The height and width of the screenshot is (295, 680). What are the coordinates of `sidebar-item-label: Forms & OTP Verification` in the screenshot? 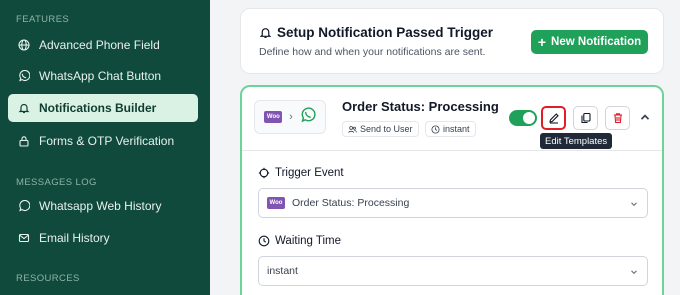 It's located at (107, 141).